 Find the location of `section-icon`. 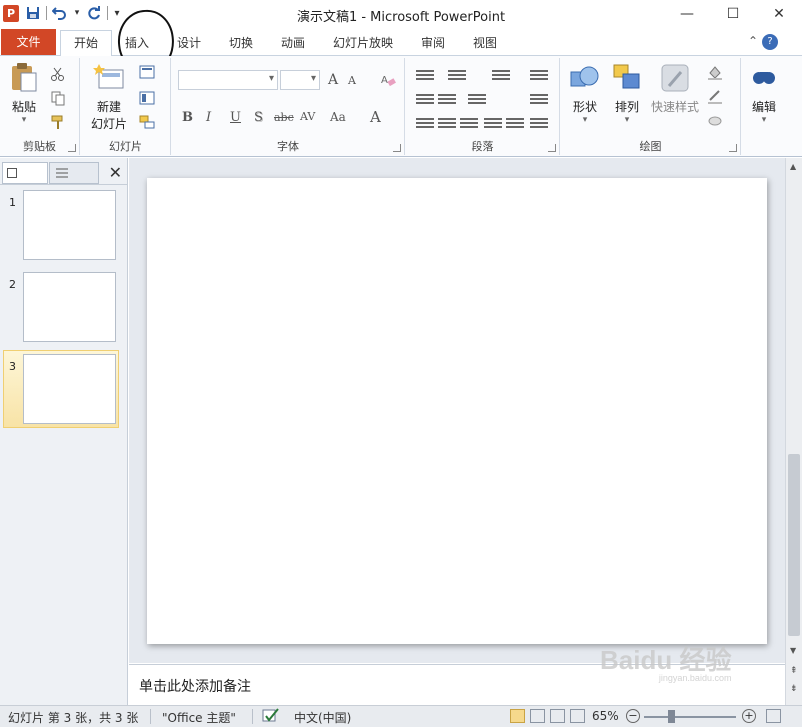

section-icon is located at coordinates (147, 122).